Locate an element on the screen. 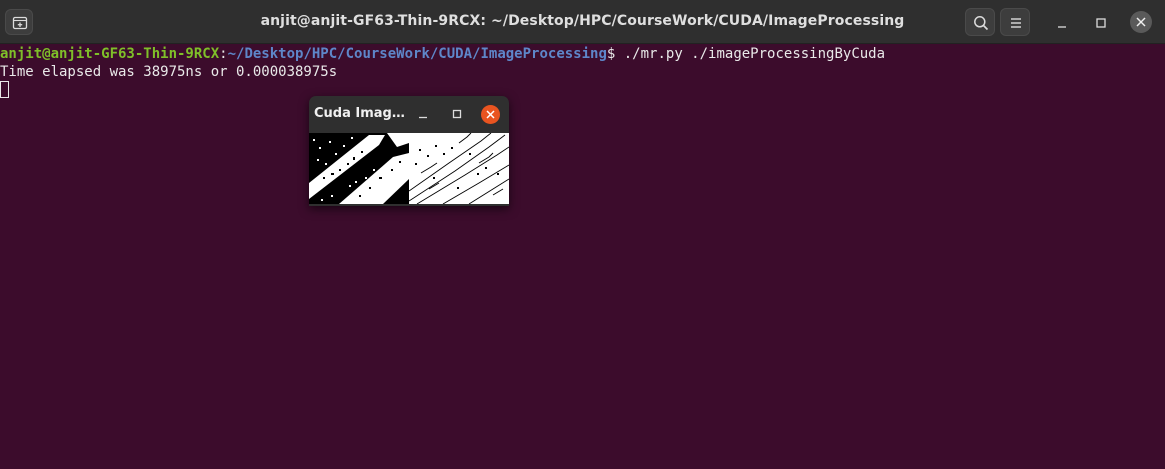 The image size is (1165, 469). image-window-minimize-button is located at coordinates (423, 114).